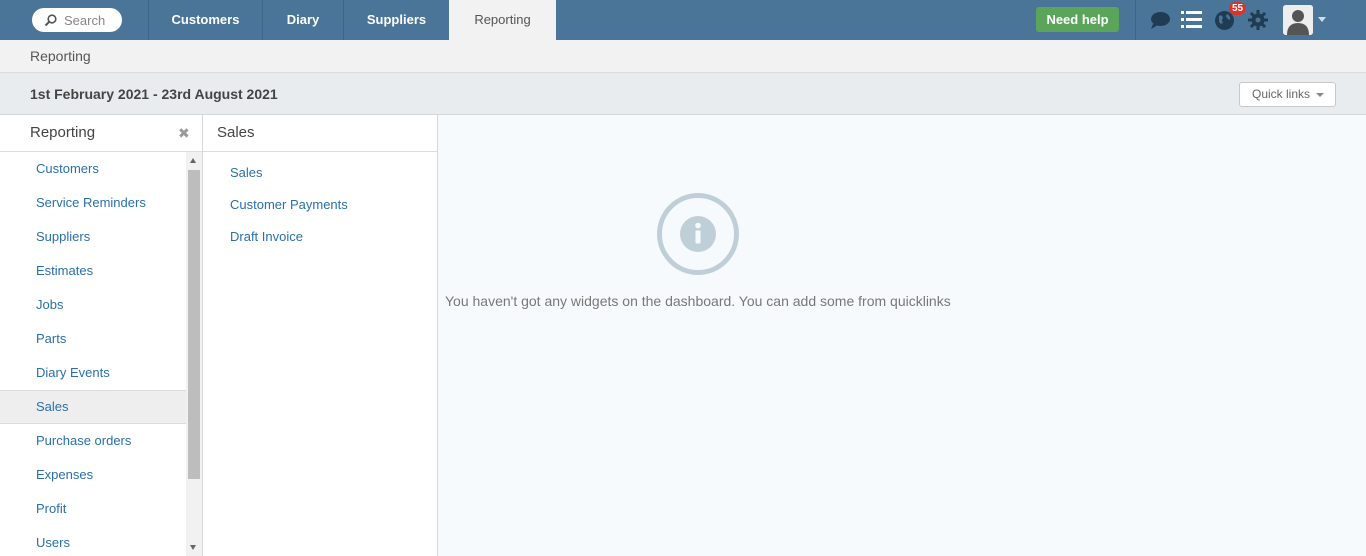 The width and height of the screenshot is (1366, 556). What do you see at coordinates (184, 133) in the screenshot?
I see `close-icon: ✖` at bounding box center [184, 133].